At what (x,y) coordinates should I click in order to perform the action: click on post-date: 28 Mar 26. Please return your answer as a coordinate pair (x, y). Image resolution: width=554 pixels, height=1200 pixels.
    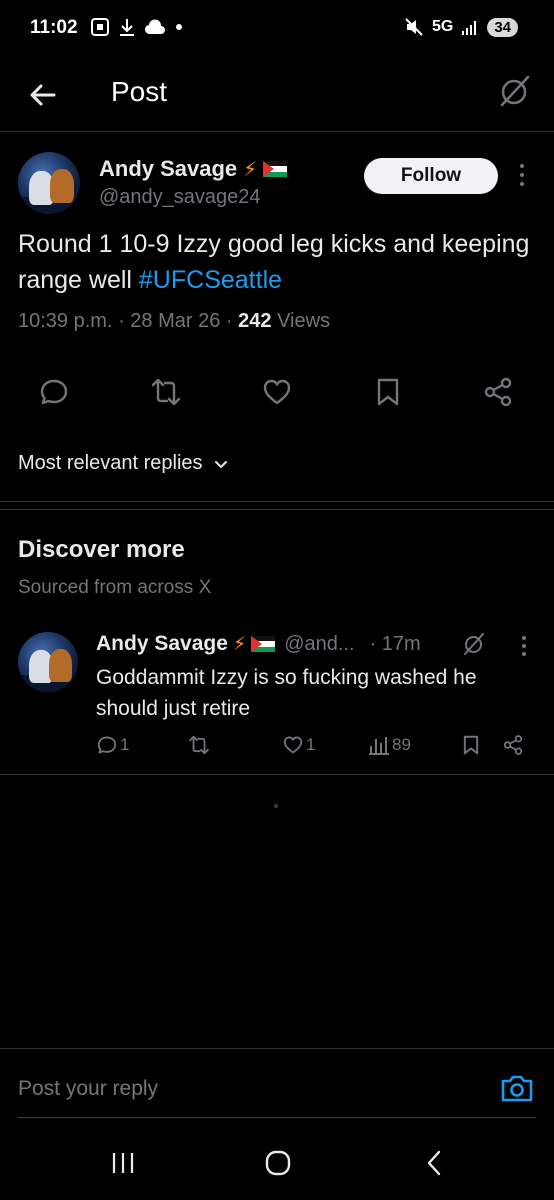
    Looking at the image, I should click on (175, 321).